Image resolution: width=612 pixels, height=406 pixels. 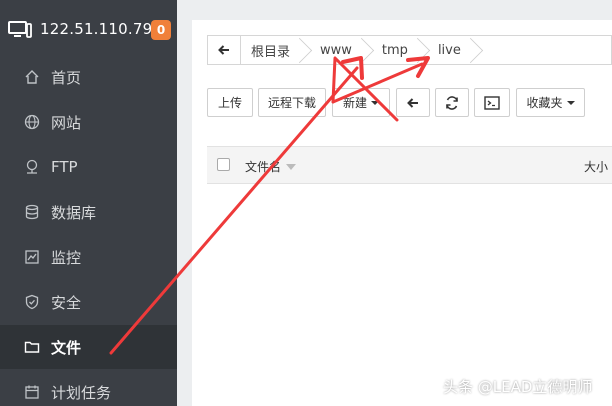 What do you see at coordinates (544, 103) in the screenshot?
I see `favorites-label: 收藏夹` at bounding box center [544, 103].